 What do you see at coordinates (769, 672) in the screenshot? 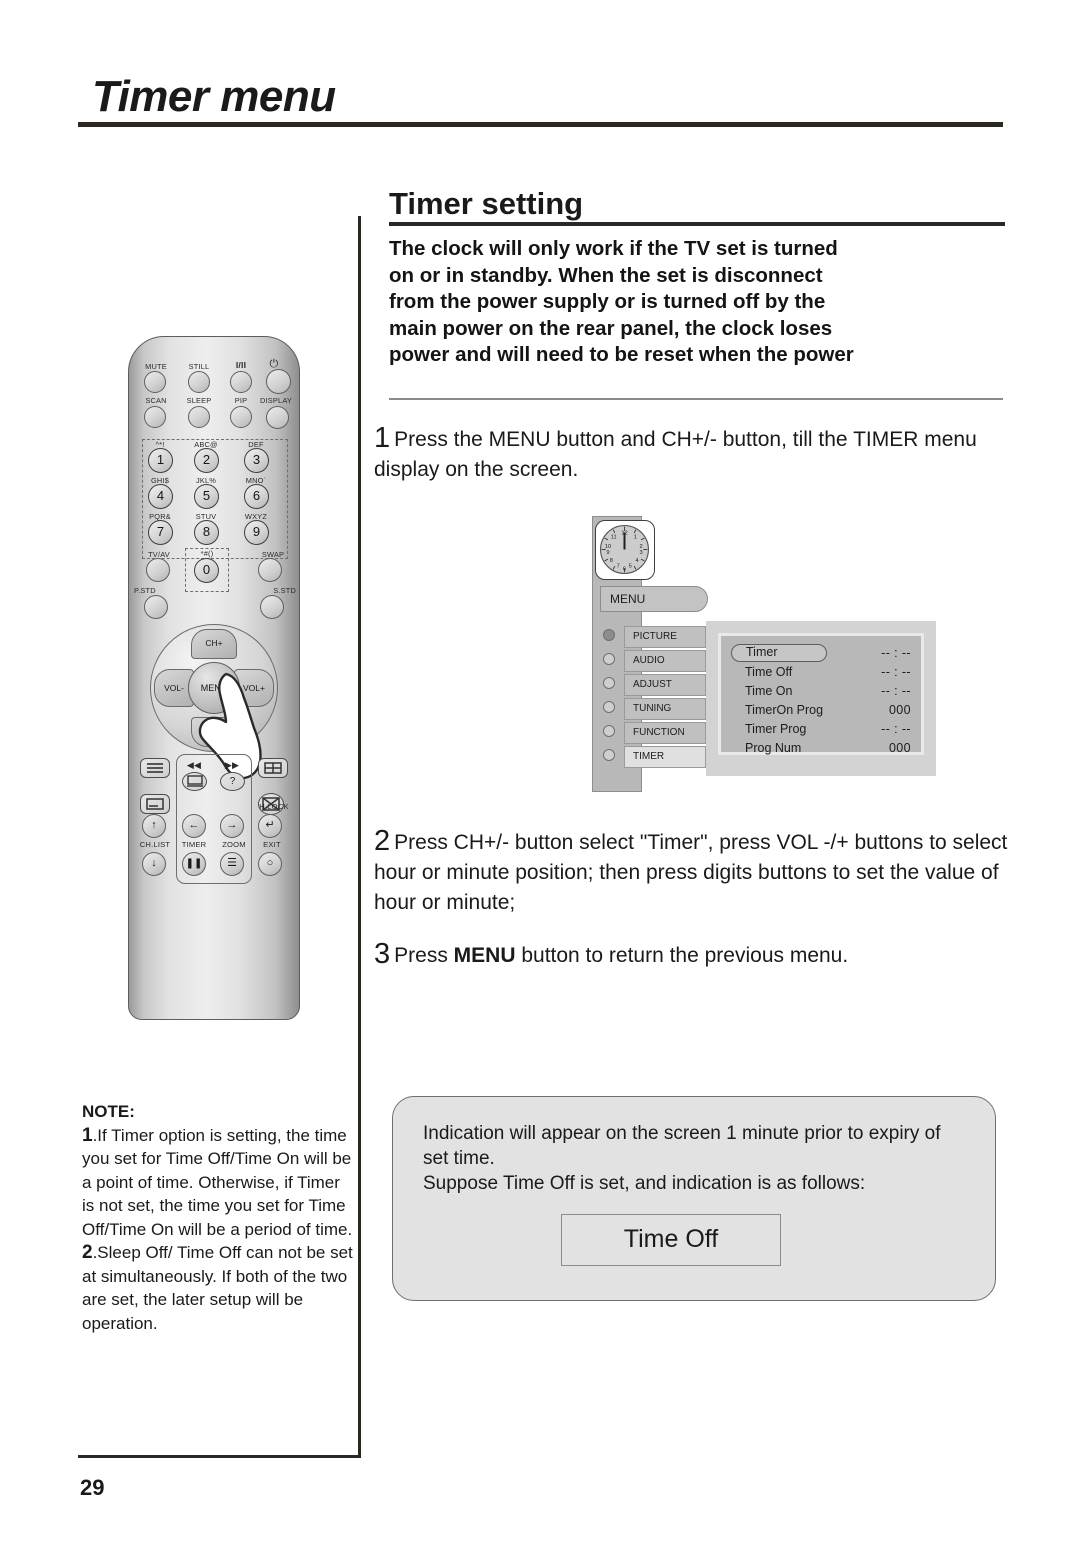
I see `osd-row-label: Time Off` at bounding box center [769, 672].